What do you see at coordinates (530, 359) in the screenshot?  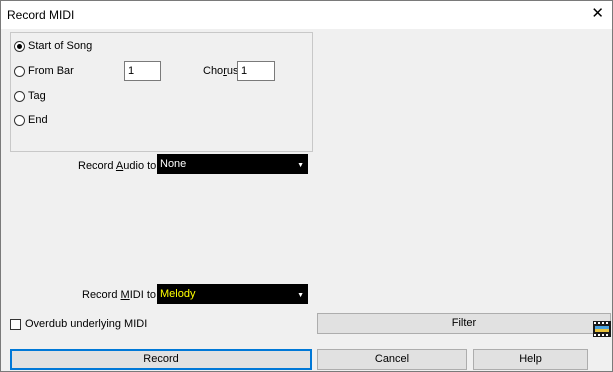 I see `help-button: Help` at bounding box center [530, 359].